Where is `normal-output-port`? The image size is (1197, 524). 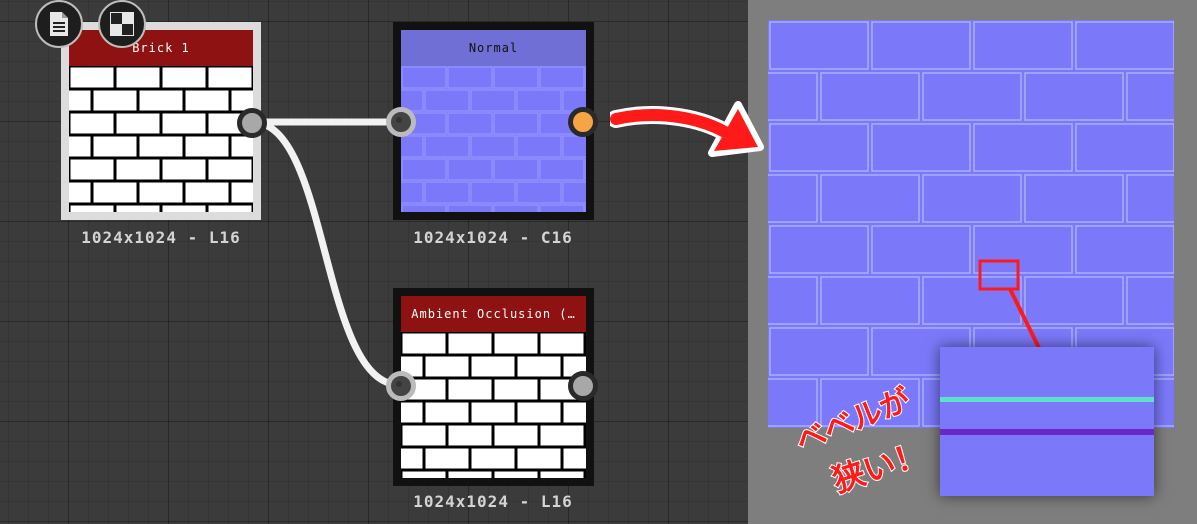 normal-output-port is located at coordinates (583, 122).